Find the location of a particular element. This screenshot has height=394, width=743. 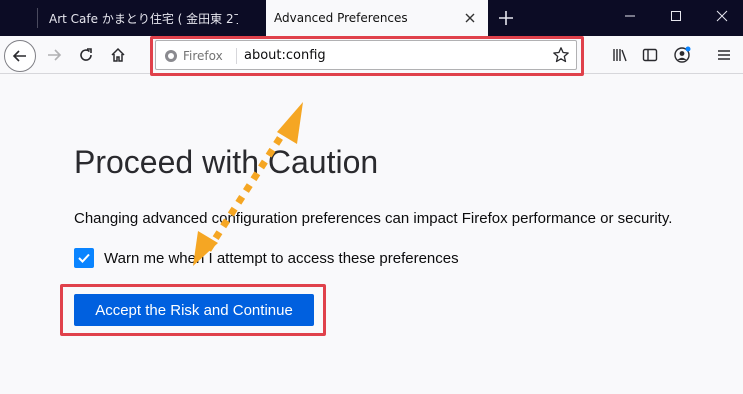

tab-label: Advanced Preferences is located at coordinates (341, 18).